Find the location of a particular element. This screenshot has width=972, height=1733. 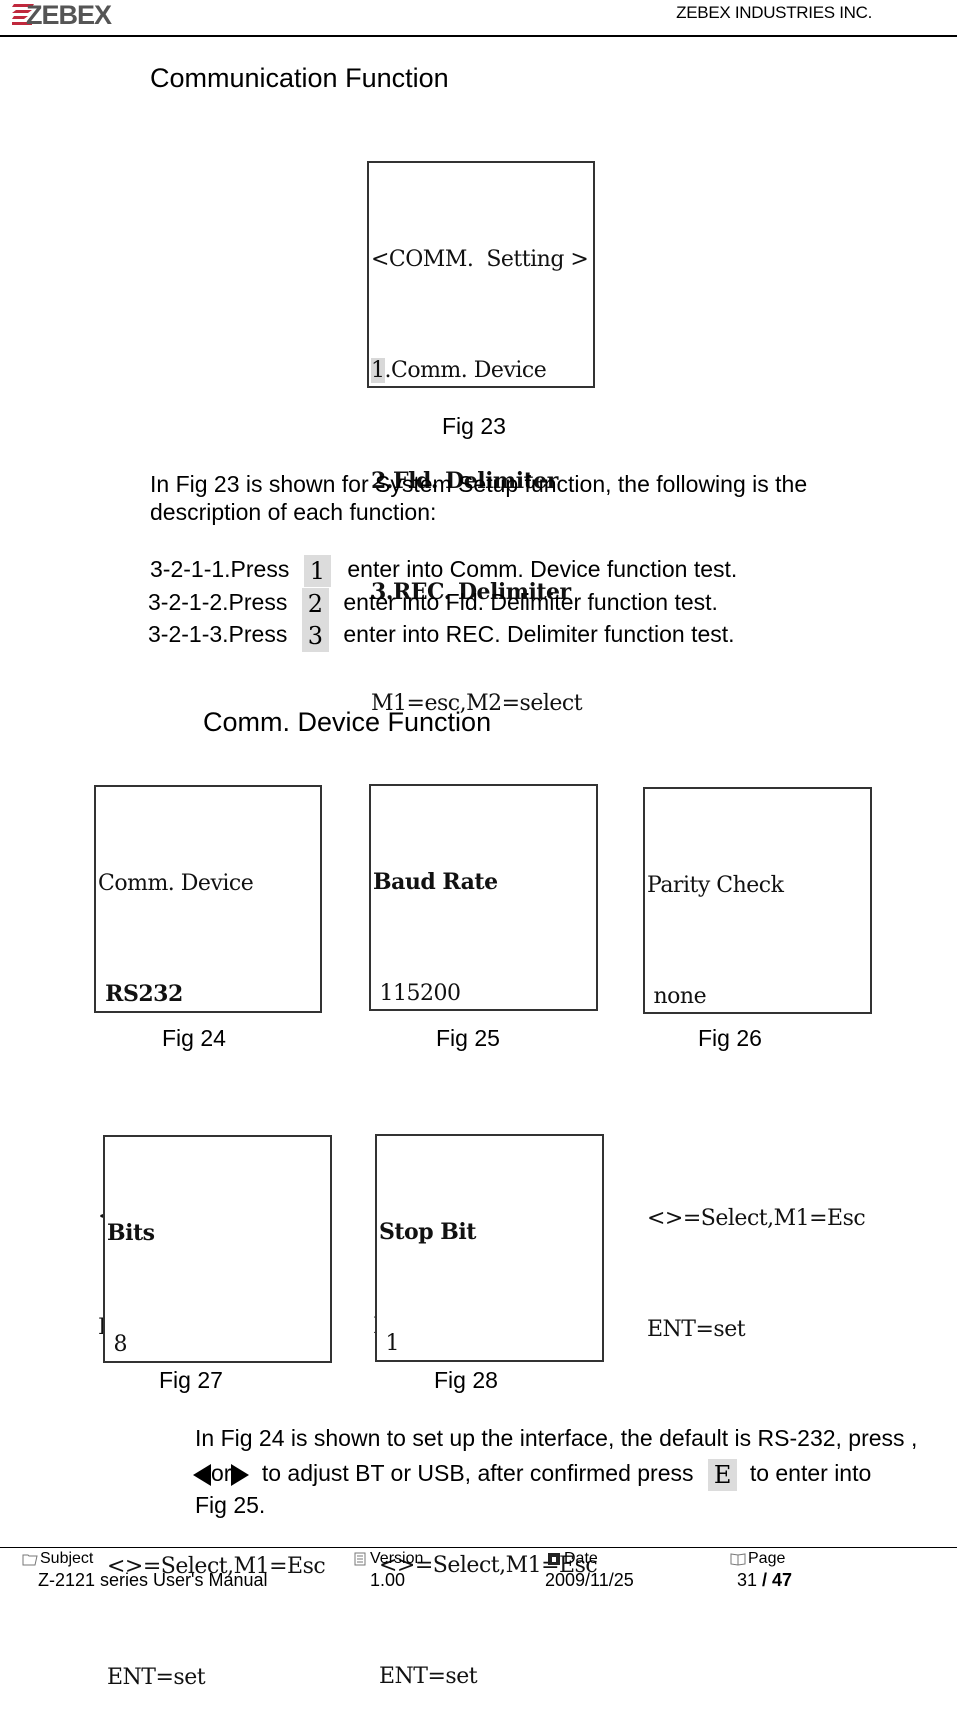

lcd-title: Comm. Device is located at coordinates (176, 883).